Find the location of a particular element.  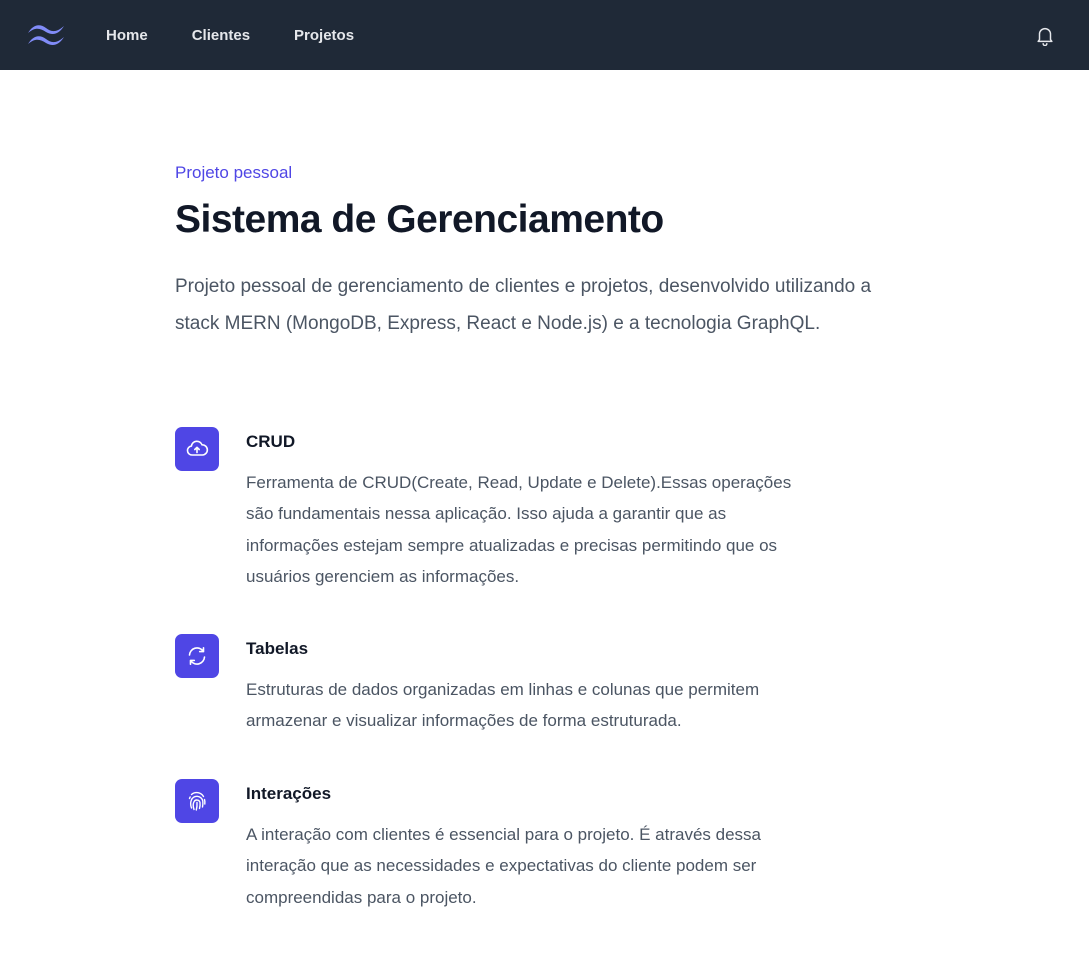

main-nav: Home Clientes Projetos is located at coordinates (240, 35).